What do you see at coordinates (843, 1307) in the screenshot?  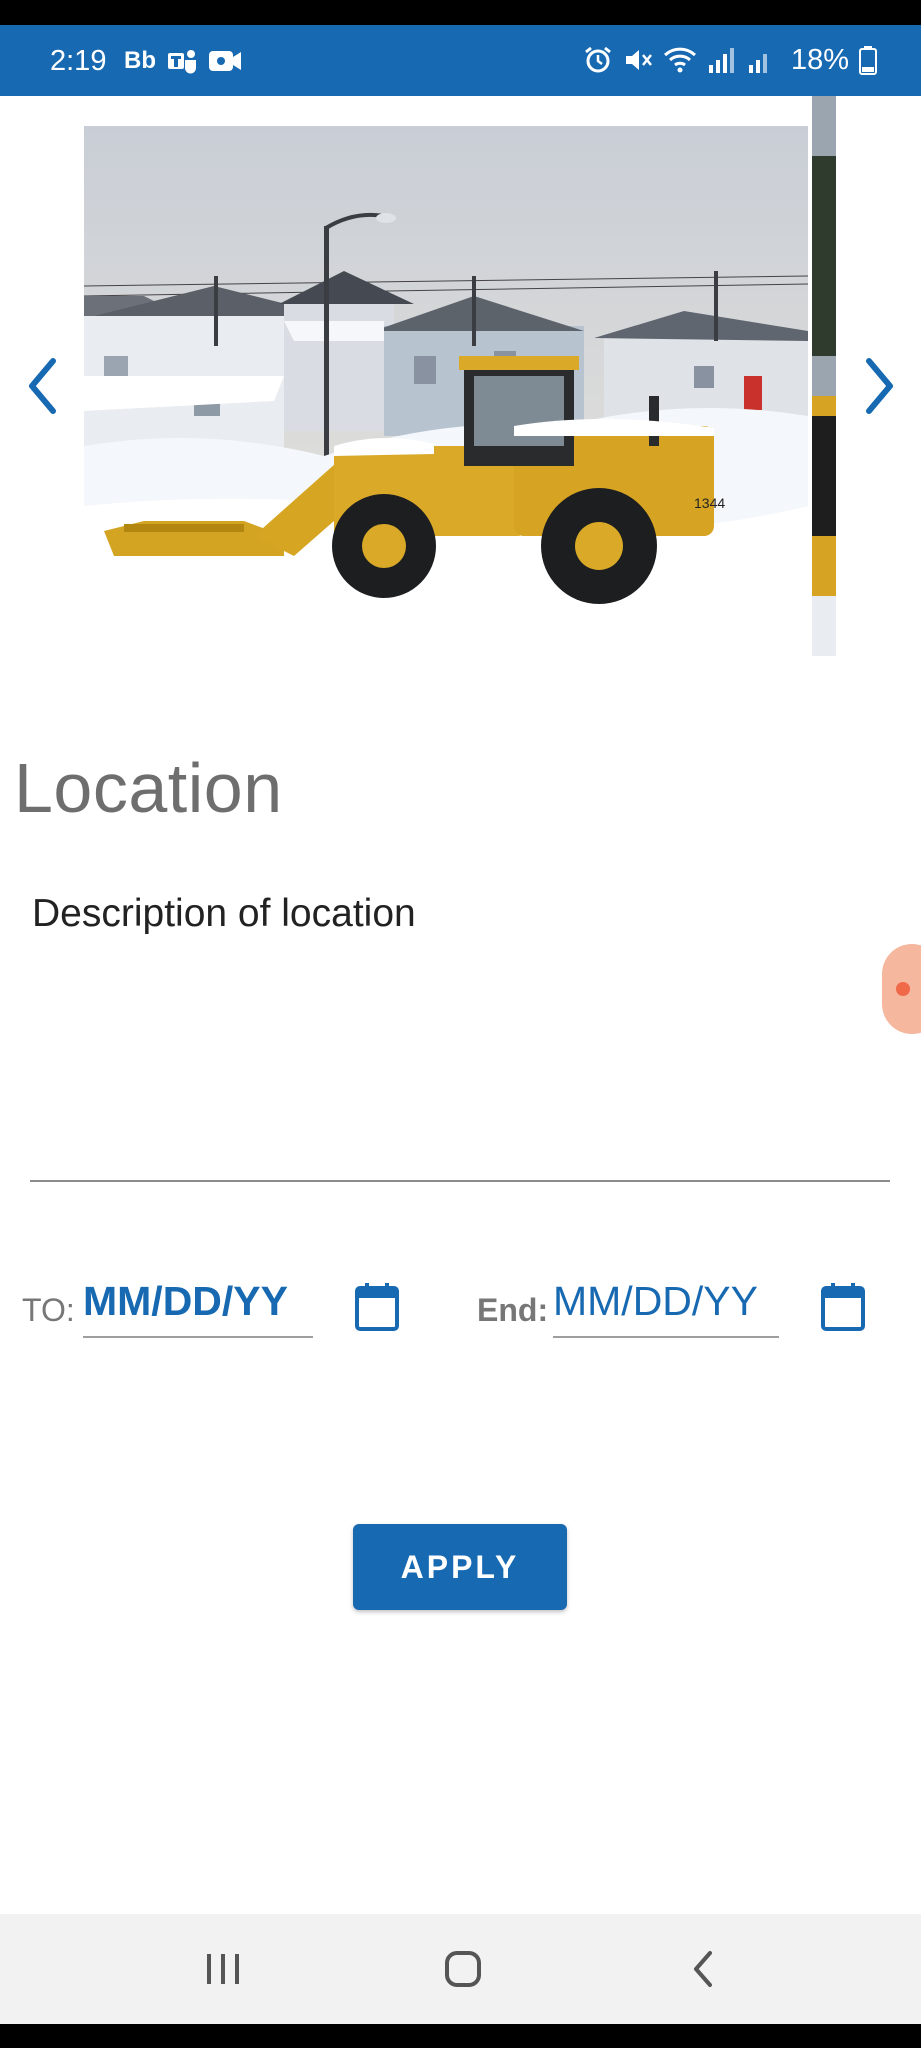 I see `end-calendar-icon` at bounding box center [843, 1307].